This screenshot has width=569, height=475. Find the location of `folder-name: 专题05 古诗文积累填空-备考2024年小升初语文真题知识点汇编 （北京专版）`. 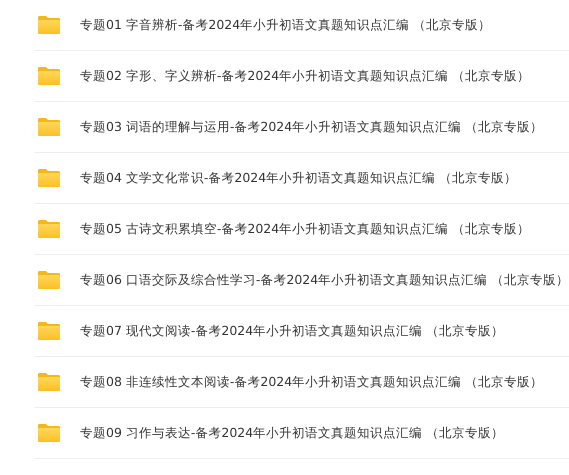

folder-name: 专题05 古诗文积累填空-备考2024年小升初语文真题知识点汇编 （北京专版） is located at coordinates (305, 229).